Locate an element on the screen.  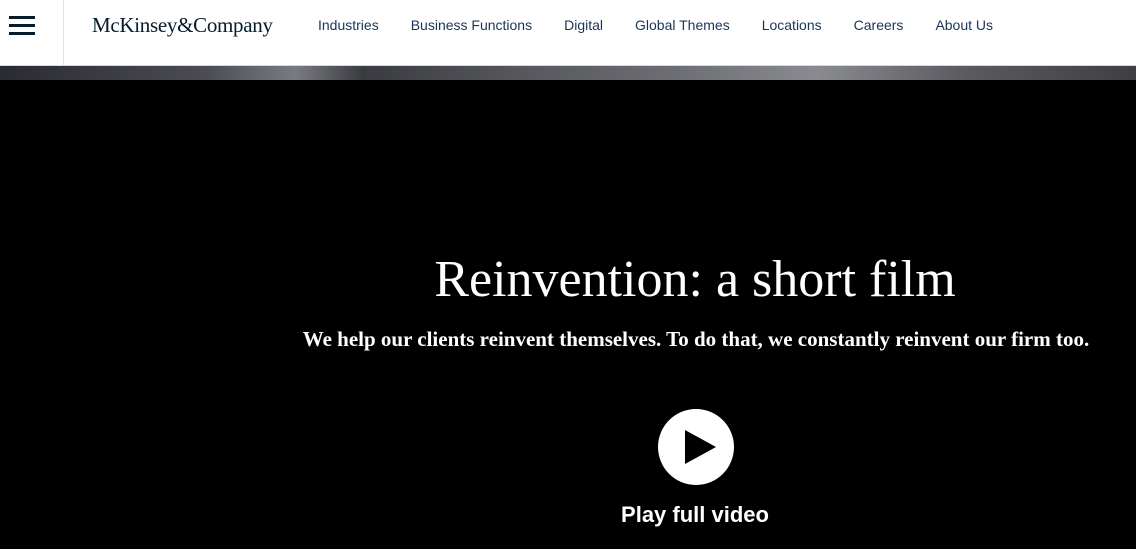
hamburger-menu-icon is located at coordinates (22, 17).